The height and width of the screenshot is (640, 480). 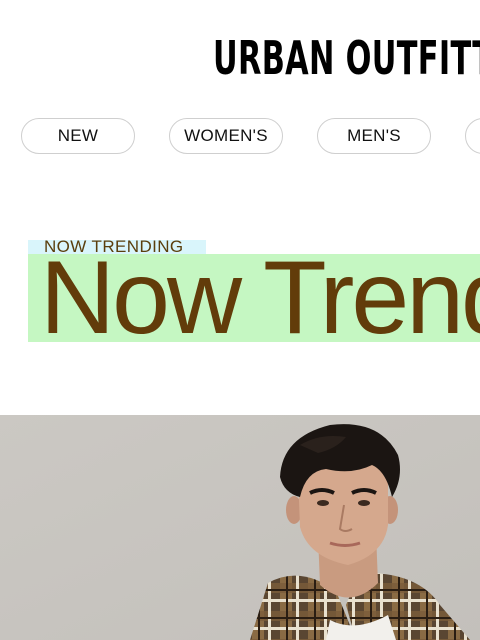 What do you see at coordinates (78, 136) in the screenshot?
I see `nav-pill-new: NEW` at bounding box center [78, 136].